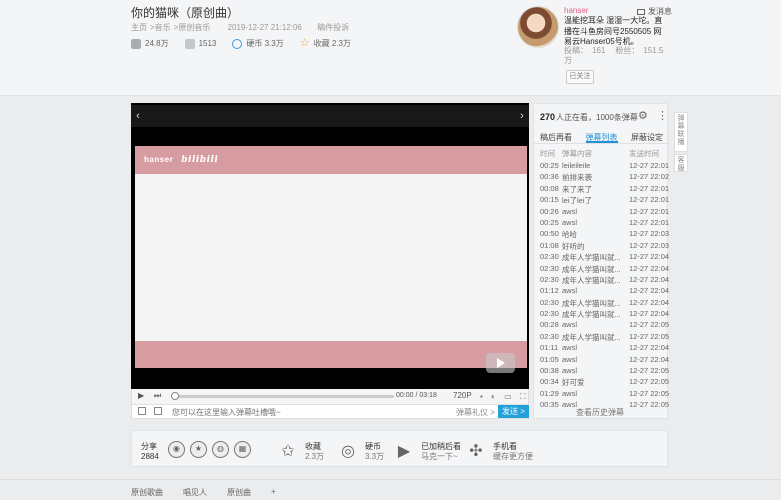 Image resolution: width=781 pixels, height=500 pixels. Describe the element at coordinates (299, 452) in the screenshot. I see `favorite-action: ✩ 收藏 2.3万` at that location.